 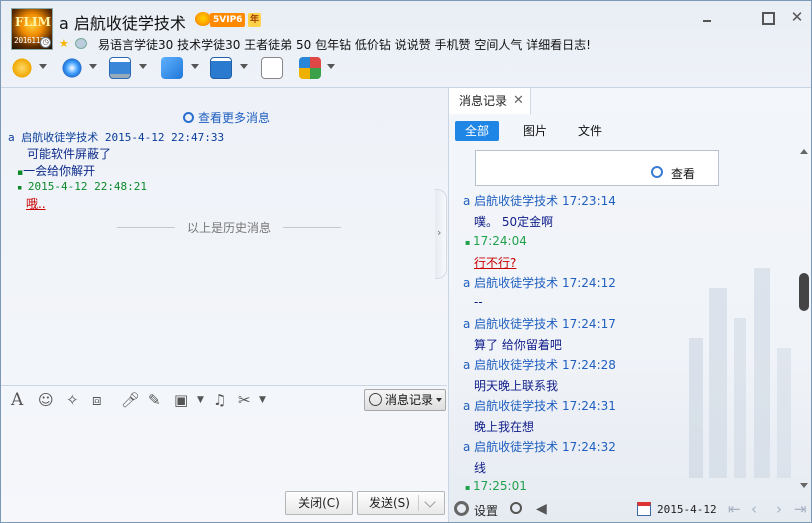 I want to click on send-file-button, so click(x=182, y=69).